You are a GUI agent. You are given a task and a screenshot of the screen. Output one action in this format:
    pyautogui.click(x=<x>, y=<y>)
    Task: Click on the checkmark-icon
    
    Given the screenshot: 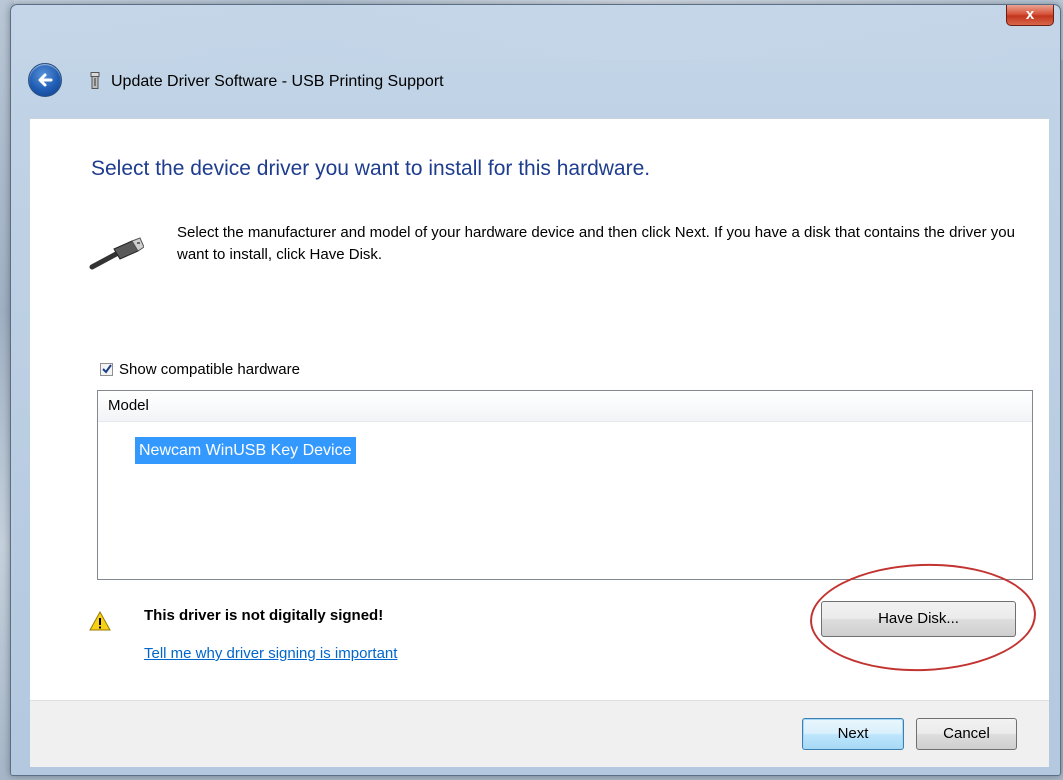 What is the action you would take?
    pyautogui.click(x=107, y=368)
    